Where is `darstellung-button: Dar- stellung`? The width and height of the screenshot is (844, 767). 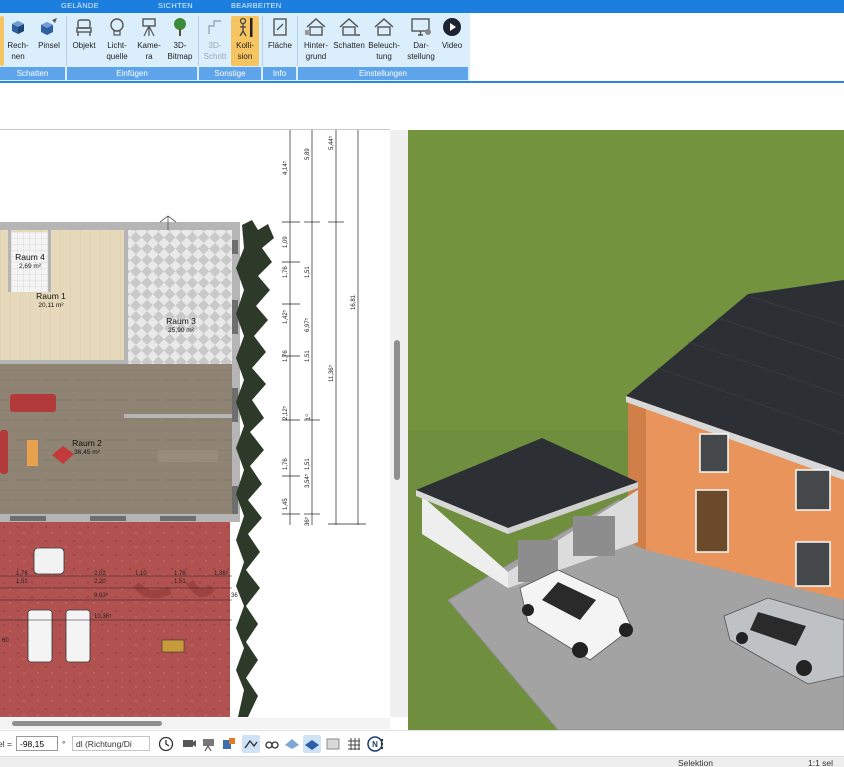 darstellung-button: Dar- stellung is located at coordinates (421, 39).